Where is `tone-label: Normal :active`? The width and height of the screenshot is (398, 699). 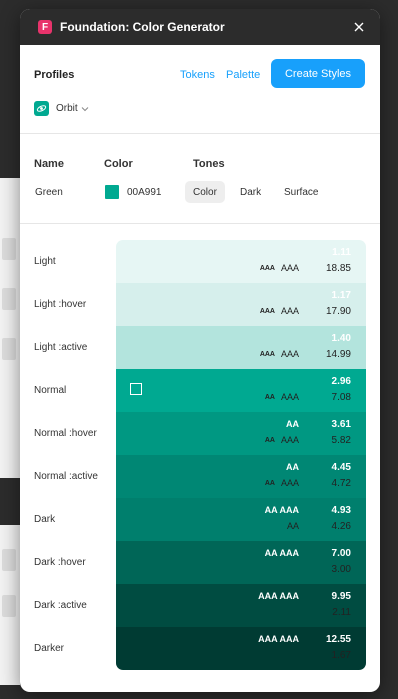 tone-label: Normal :active is located at coordinates (66, 476).